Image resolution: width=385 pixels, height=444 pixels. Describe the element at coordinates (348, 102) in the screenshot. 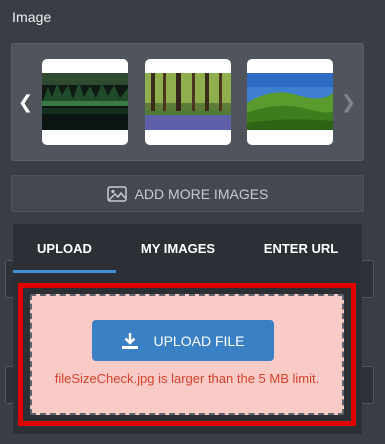

I see `chevron-right-icon: ❯` at that location.